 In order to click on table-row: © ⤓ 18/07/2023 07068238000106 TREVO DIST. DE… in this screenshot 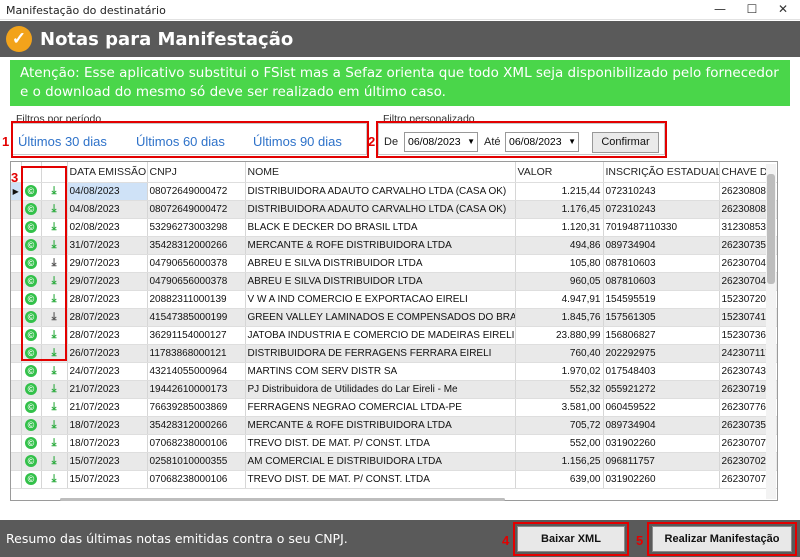, I will do `click(394, 443)`.